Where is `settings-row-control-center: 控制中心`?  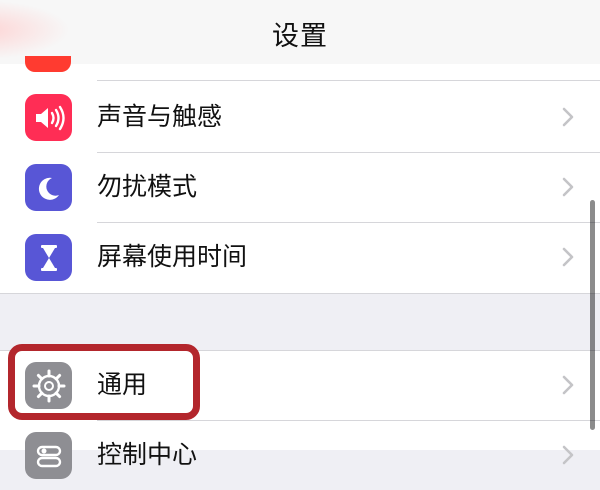 settings-row-control-center: 控制中心 is located at coordinates (300, 455).